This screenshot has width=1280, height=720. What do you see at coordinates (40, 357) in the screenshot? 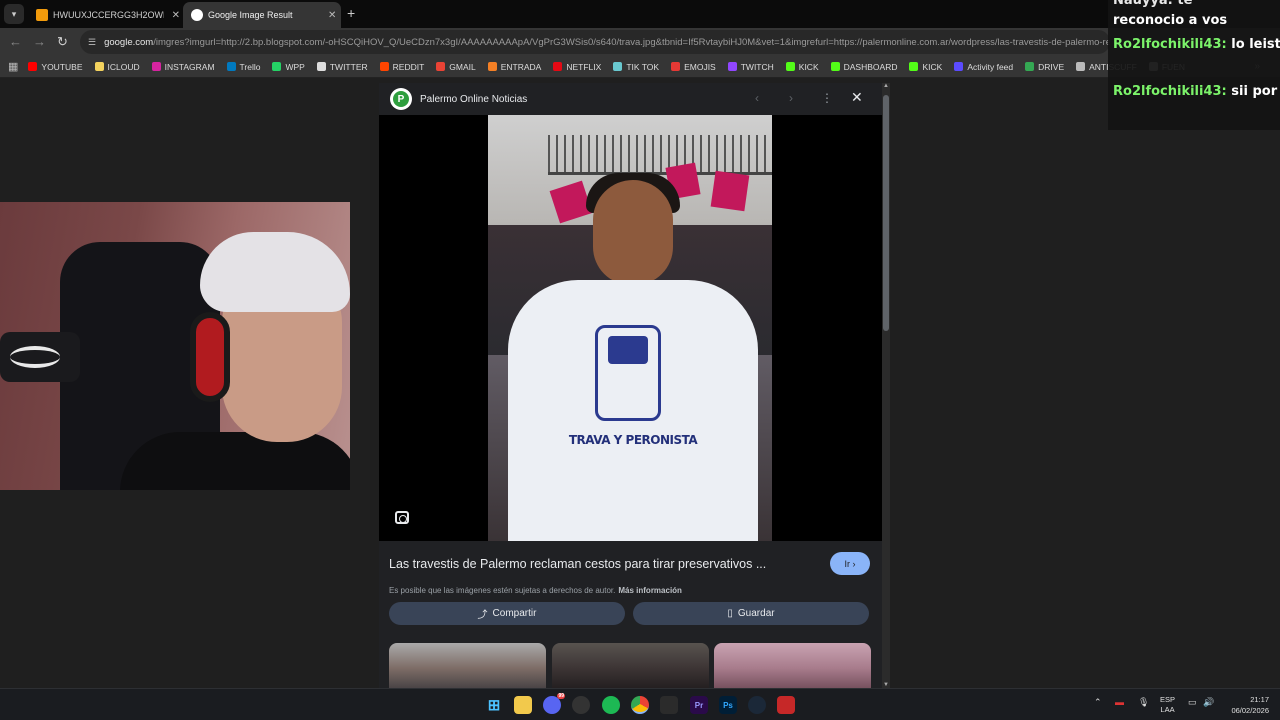
I see `chair-logo` at bounding box center [40, 357].